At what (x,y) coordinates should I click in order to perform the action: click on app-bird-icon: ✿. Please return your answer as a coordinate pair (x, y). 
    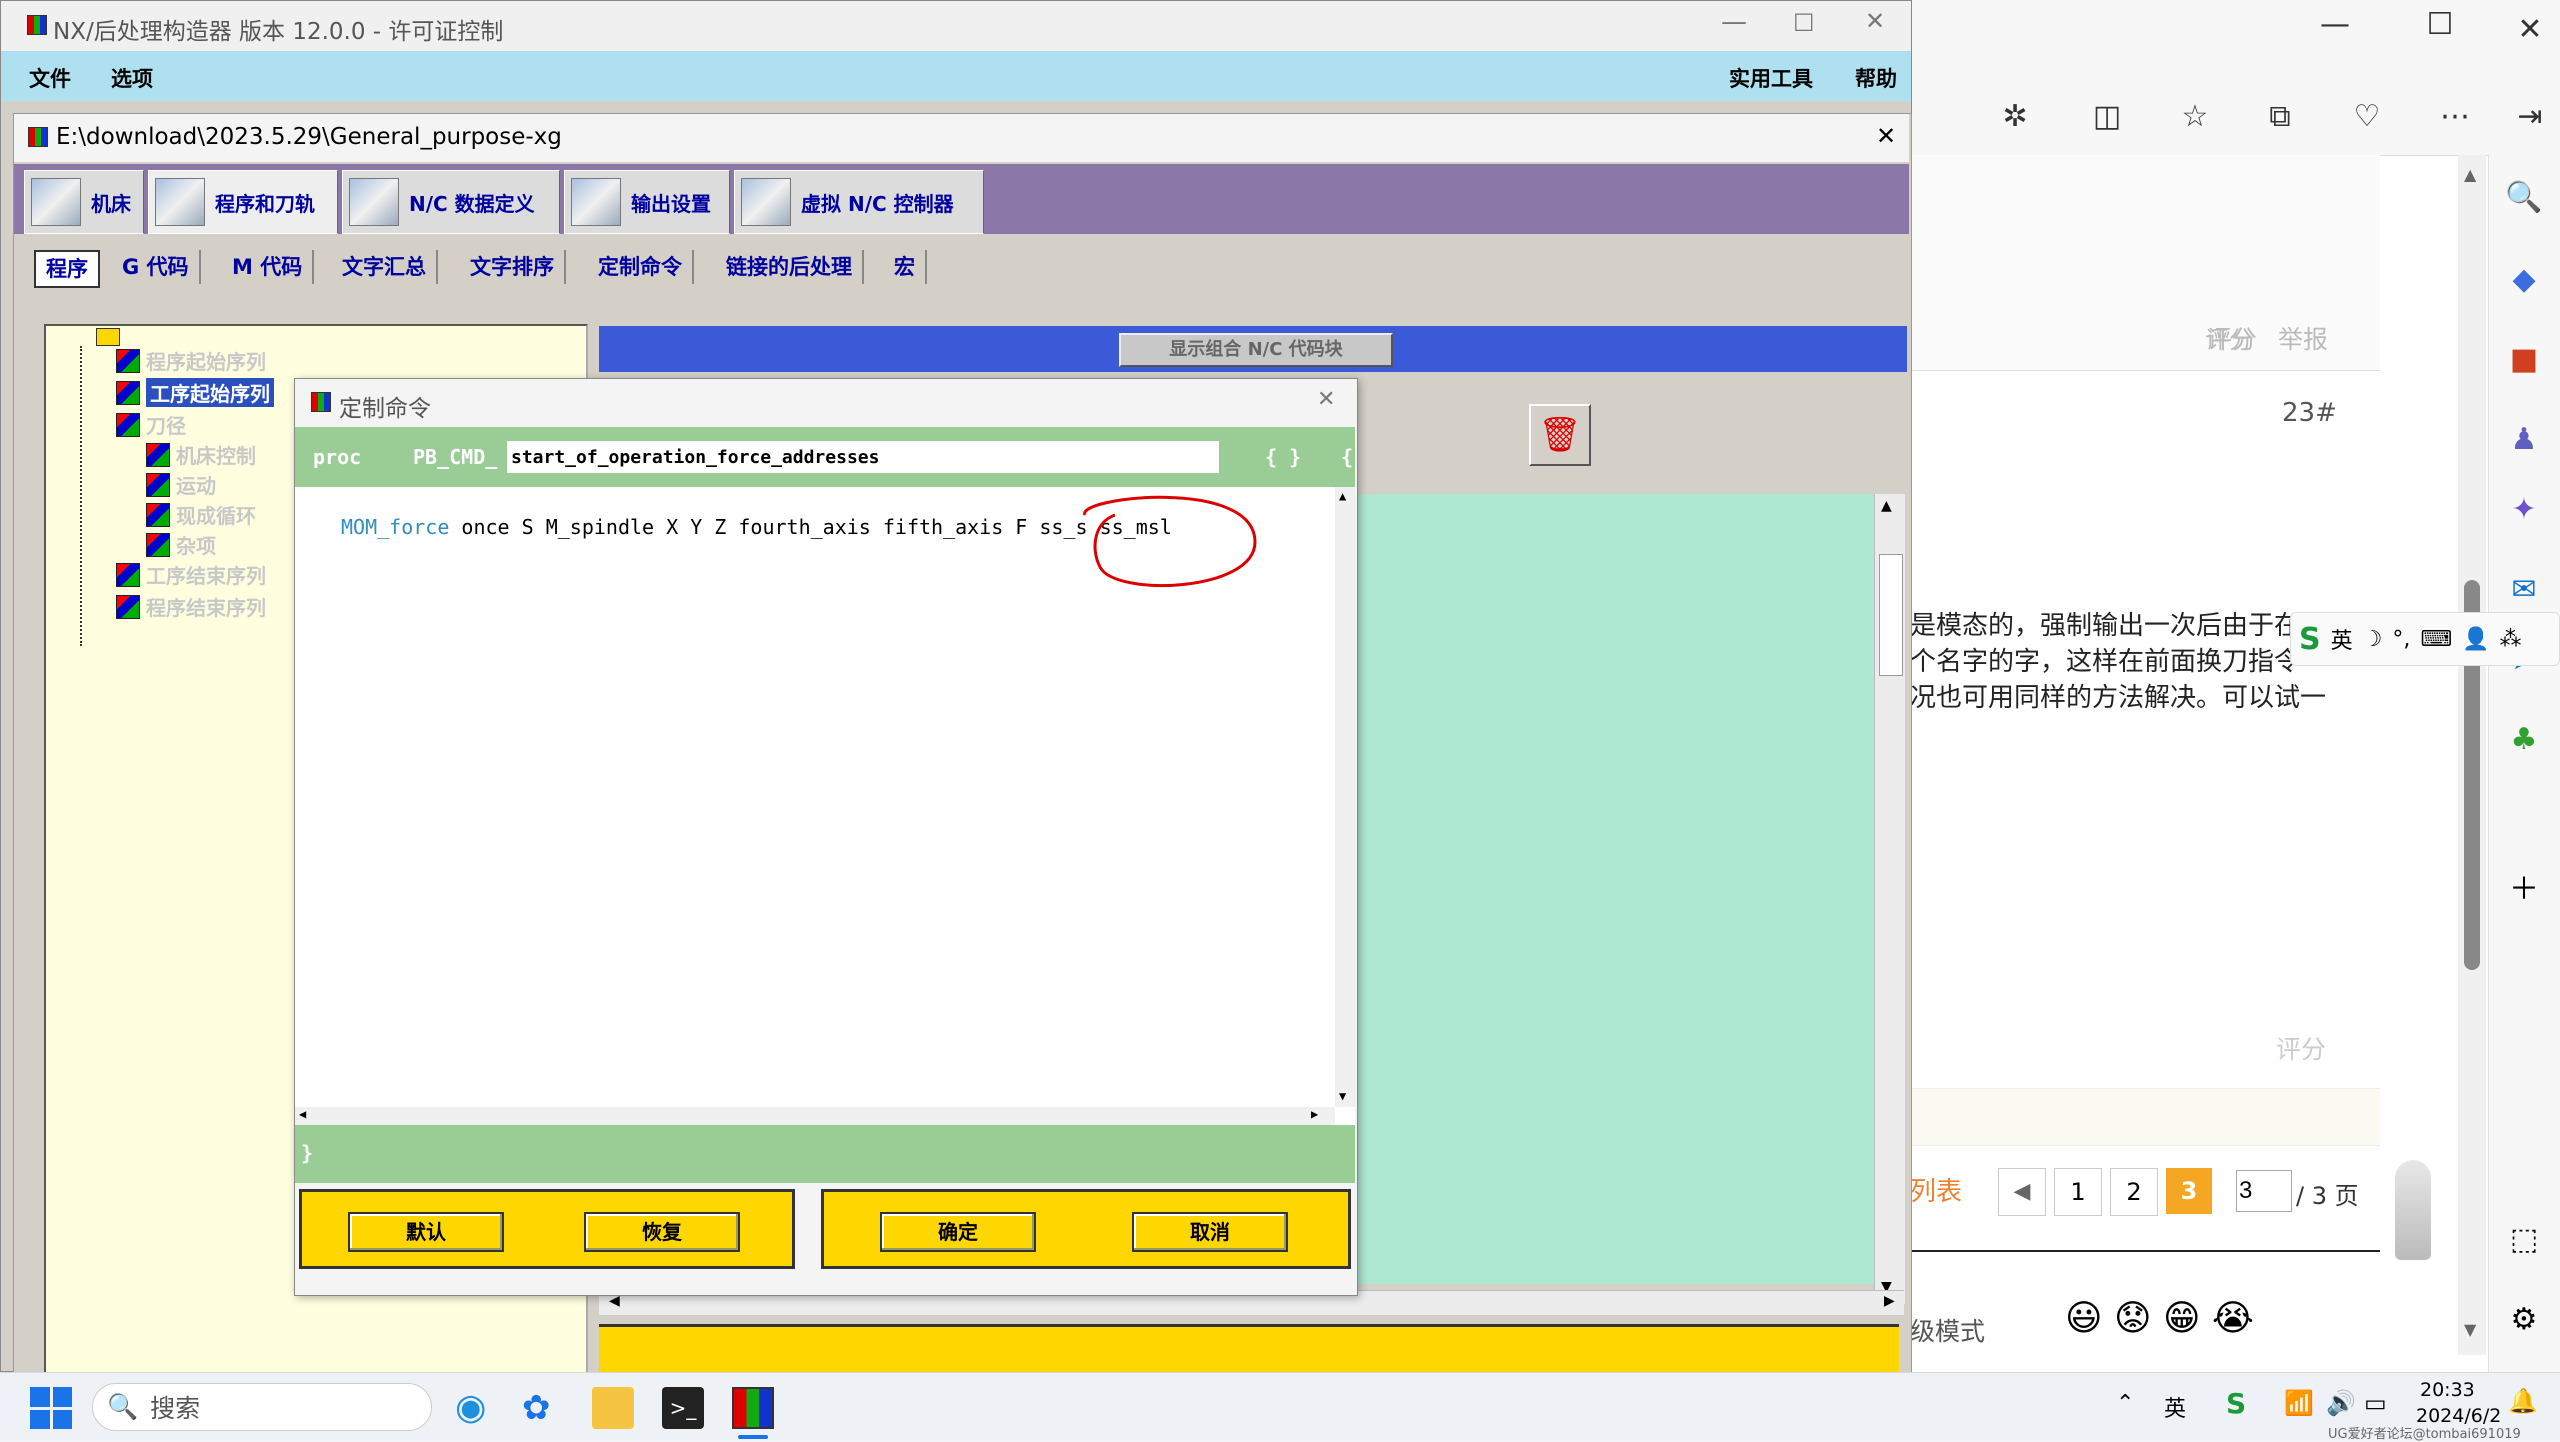
    Looking at the image, I should click on (543, 1408).